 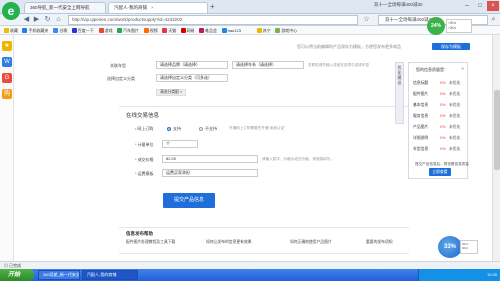 I want to click on favorite-star-icon: ☆, so click(x=366, y=19).